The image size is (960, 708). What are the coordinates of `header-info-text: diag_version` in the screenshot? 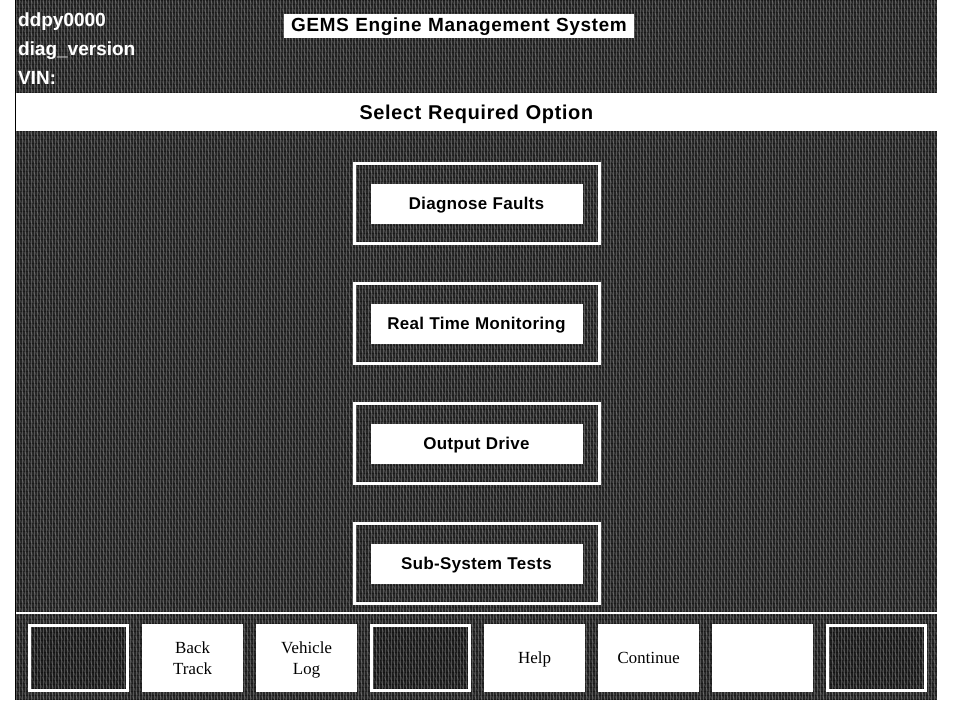 It's located at (77, 49).